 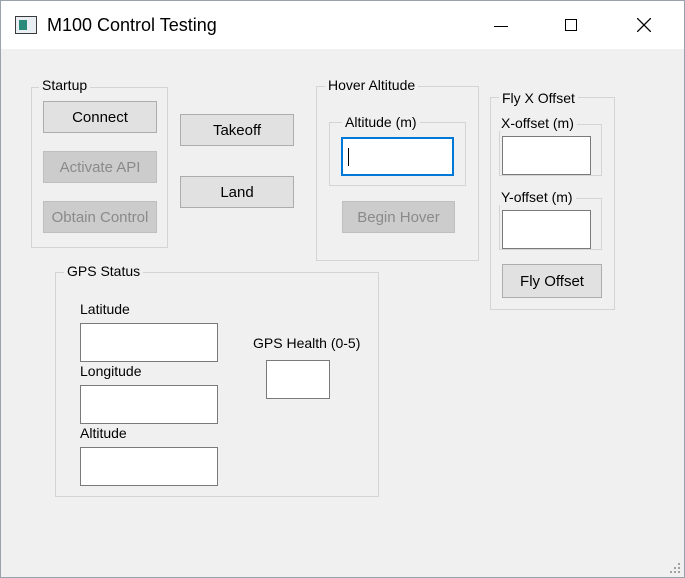 What do you see at coordinates (537, 197) in the screenshot?
I see `y-offset-subgroup-title: Y-offset (m)` at bounding box center [537, 197].